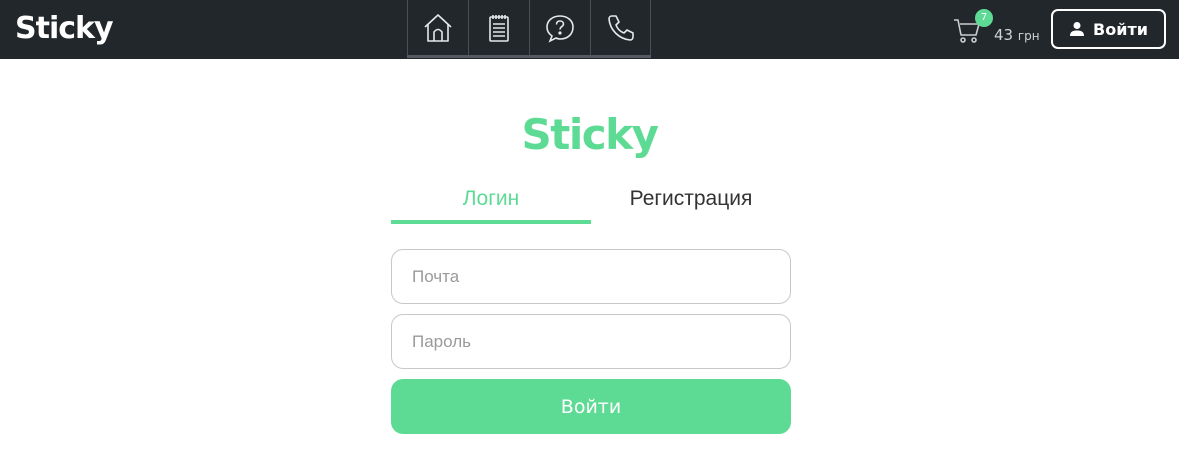 This screenshot has width=1179, height=455. I want to click on nav-item-menu, so click(498, 27).